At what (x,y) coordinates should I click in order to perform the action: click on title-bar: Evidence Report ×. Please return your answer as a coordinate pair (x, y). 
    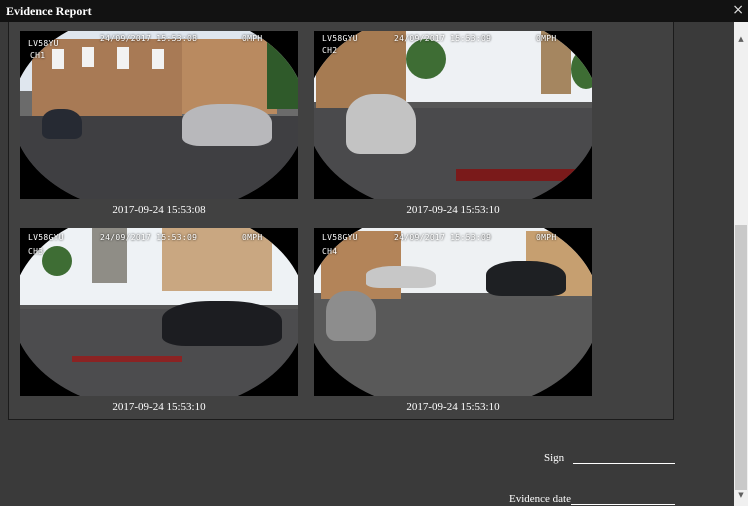
    Looking at the image, I should click on (374, 11).